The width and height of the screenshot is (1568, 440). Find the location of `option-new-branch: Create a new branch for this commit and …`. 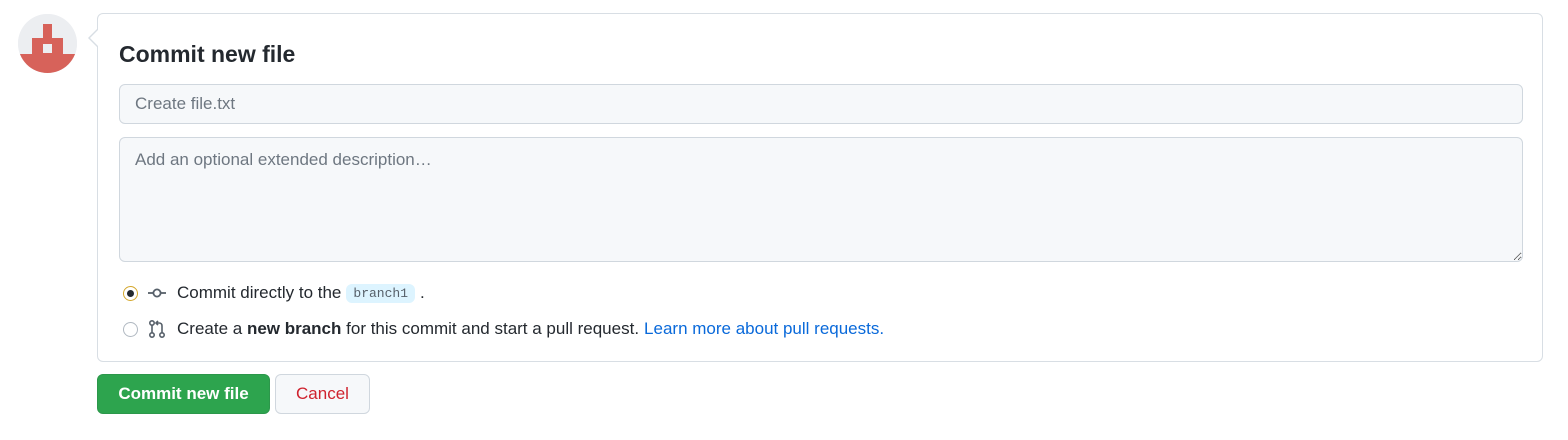

option-new-branch: Create a new branch for this commit and … is located at coordinates (503, 329).